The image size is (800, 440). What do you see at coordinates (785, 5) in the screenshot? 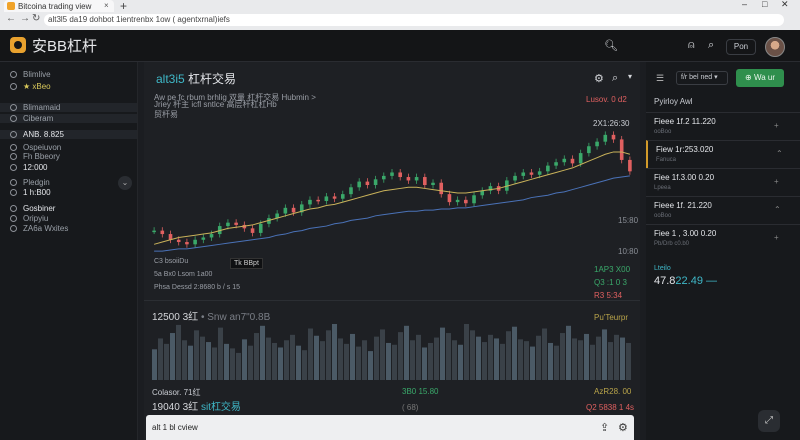
I see `close-window-icon: ✕` at bounding box center [785, 5].